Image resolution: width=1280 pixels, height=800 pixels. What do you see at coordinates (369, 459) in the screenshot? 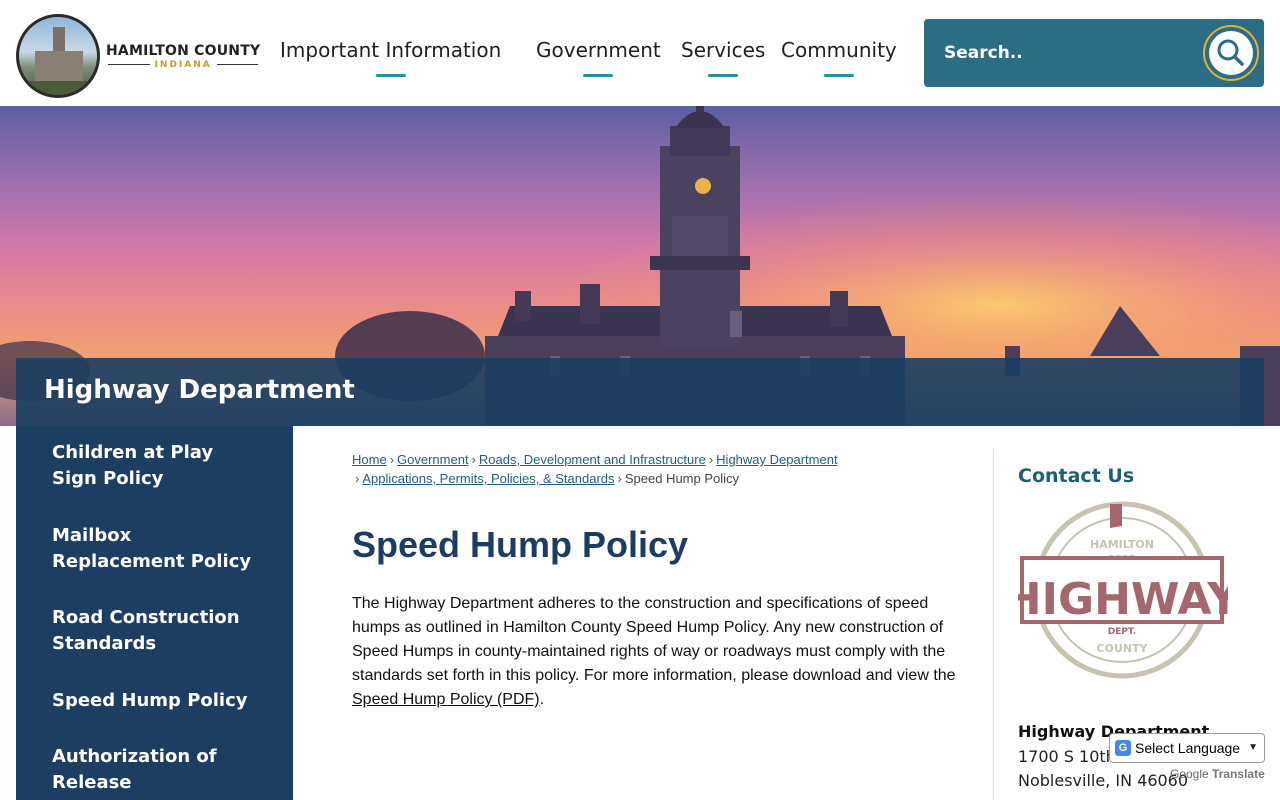
I see `breadcrumb-home: Home` at bounding box center [369, 459].